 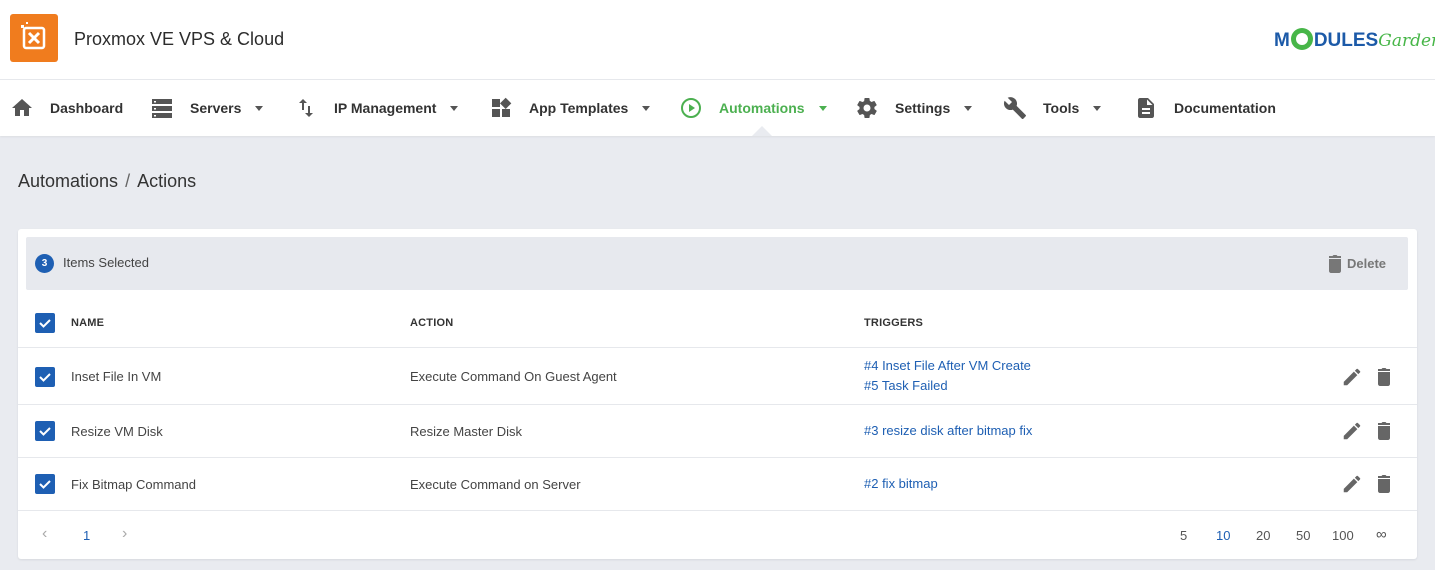 I want to click on breadcrumb-current: Actions, so click(x=167, y=181).